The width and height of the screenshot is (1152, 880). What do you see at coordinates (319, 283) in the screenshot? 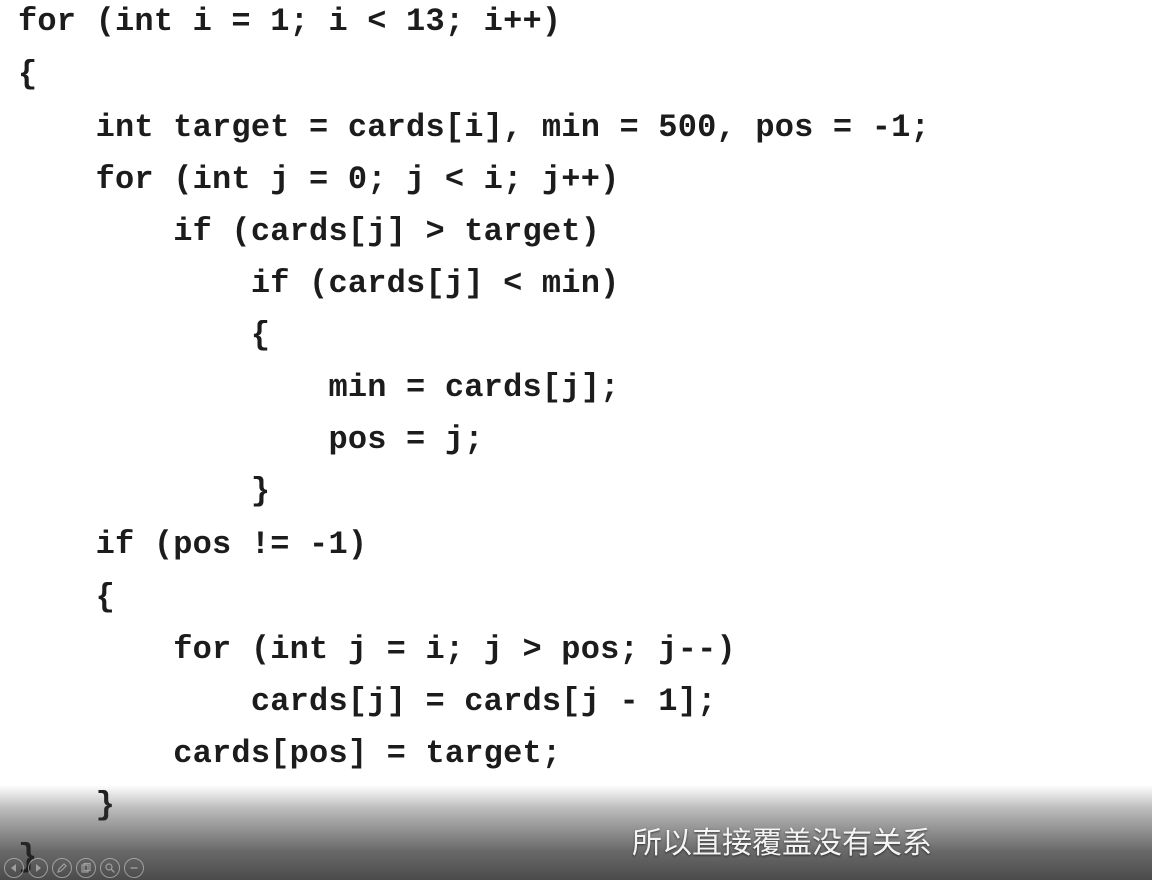
I see `code-line-6: if (cards[j] < min)` at bounding box center [319, 283].